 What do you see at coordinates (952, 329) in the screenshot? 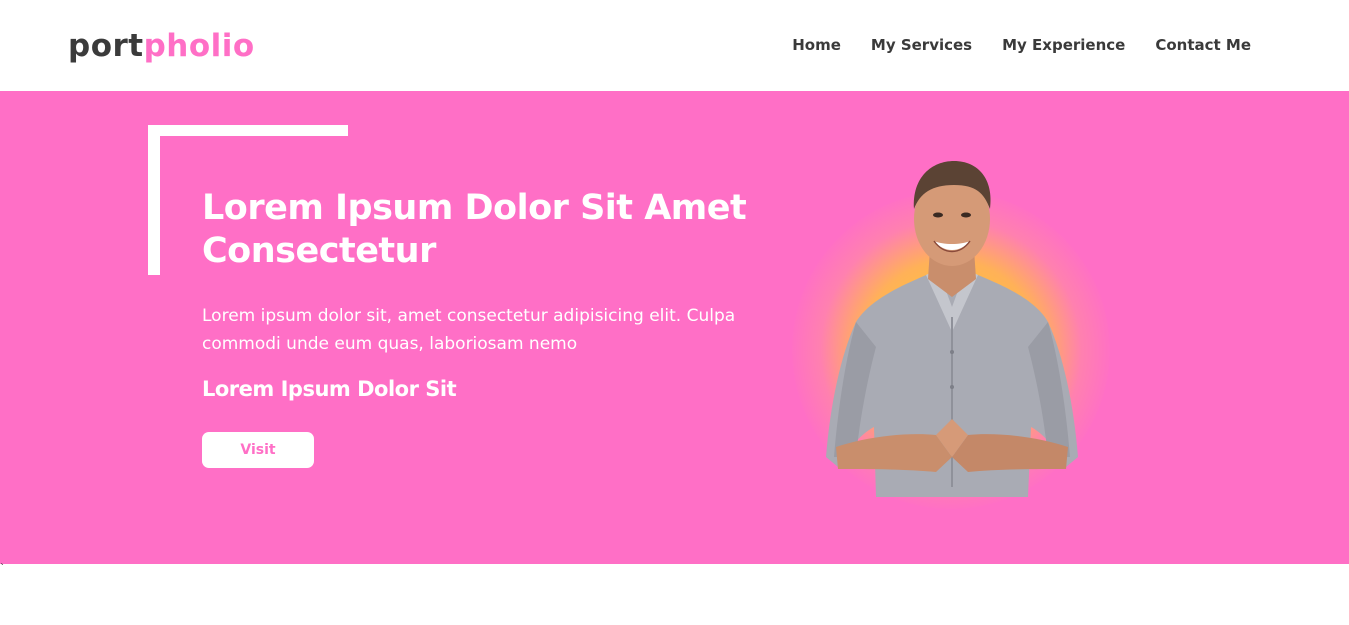
I see `person-portrait-image` at bounding box center [952, 329].